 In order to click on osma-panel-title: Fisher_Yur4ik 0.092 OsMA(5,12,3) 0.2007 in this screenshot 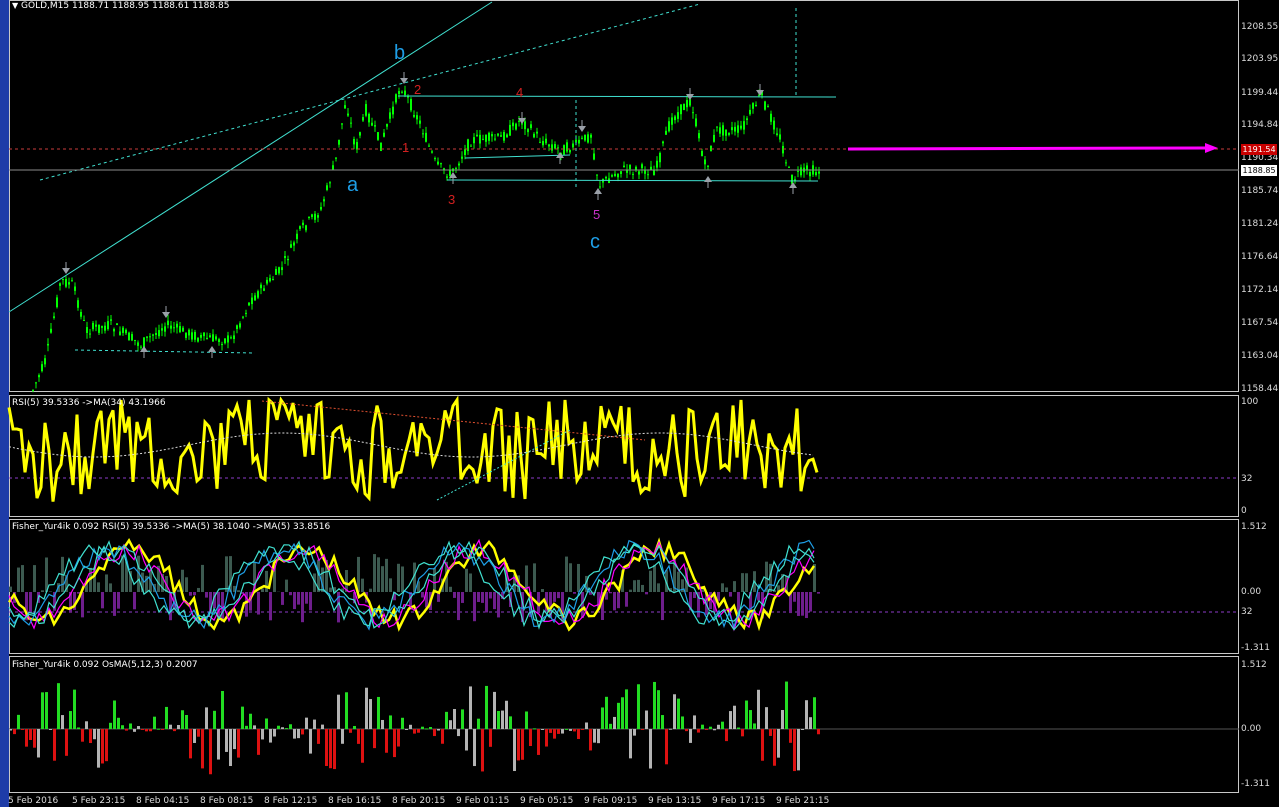, I will do `click(105, 665)`.